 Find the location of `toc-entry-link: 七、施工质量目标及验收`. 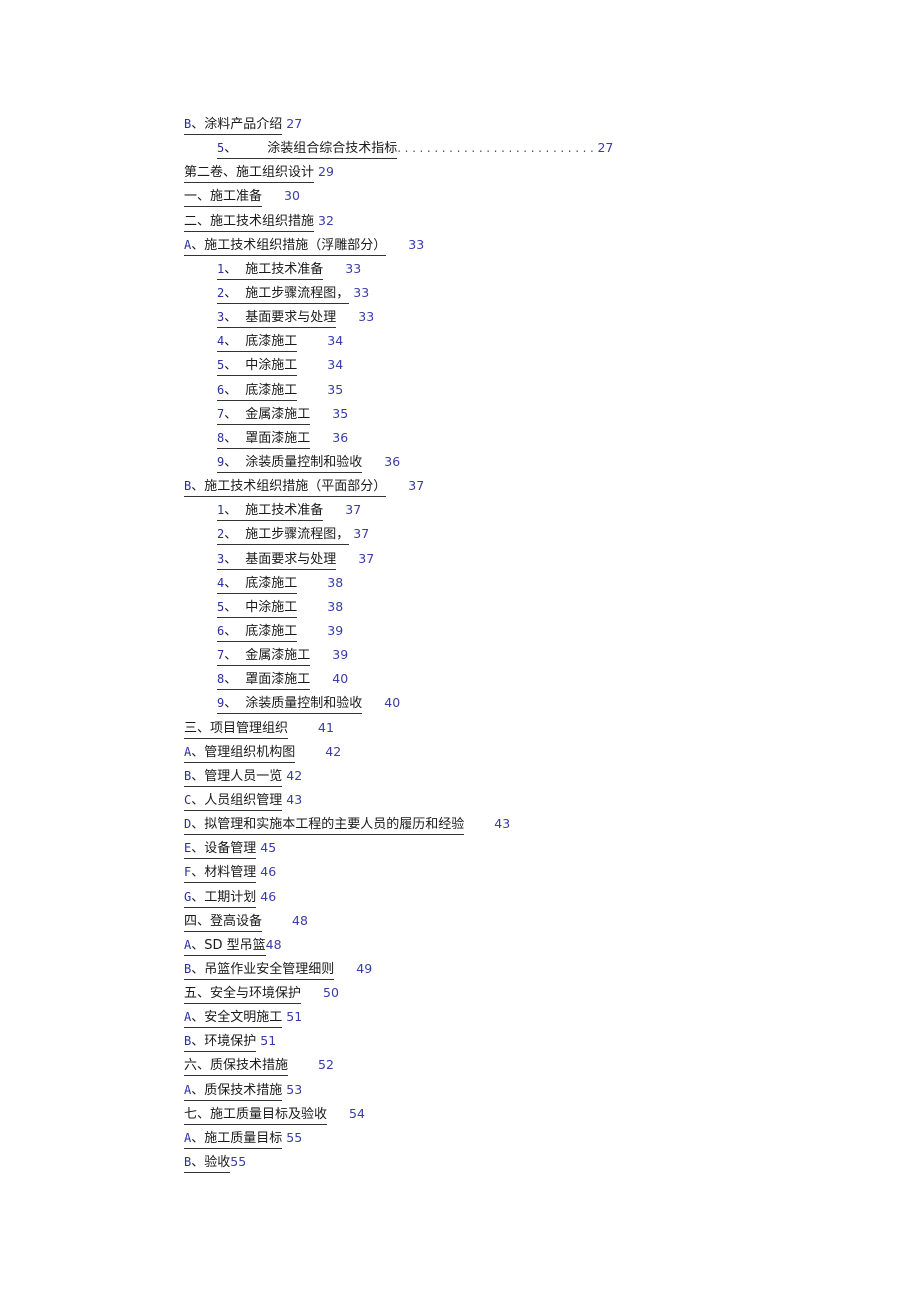

toc-entry-link: 七、施工质量目标及验收 is located at coordinates (256, 1115).